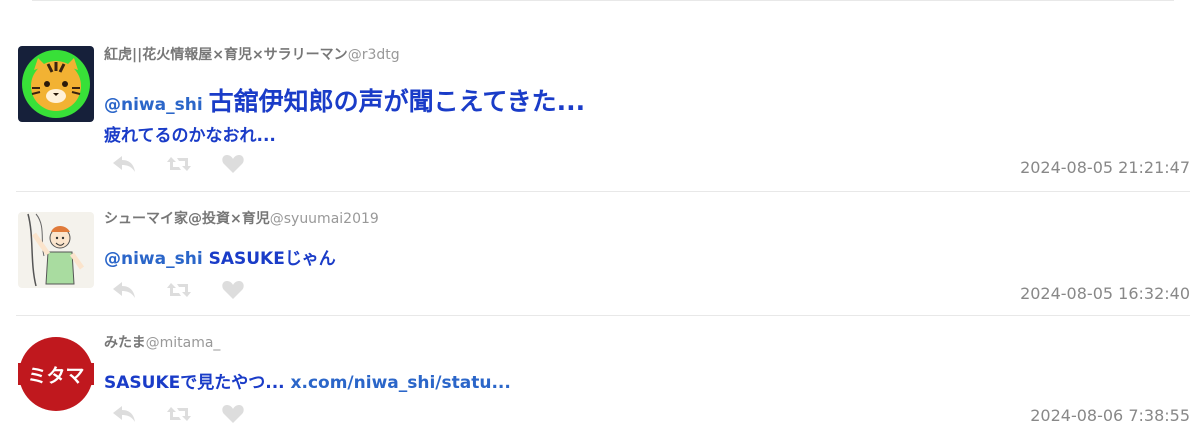 This screenshot has height=448, width=1200. What do you see at coordinates (324, 219) in the screenshot?
I see `screen-name: @syuumai2019` at bounding box center [324, 219].